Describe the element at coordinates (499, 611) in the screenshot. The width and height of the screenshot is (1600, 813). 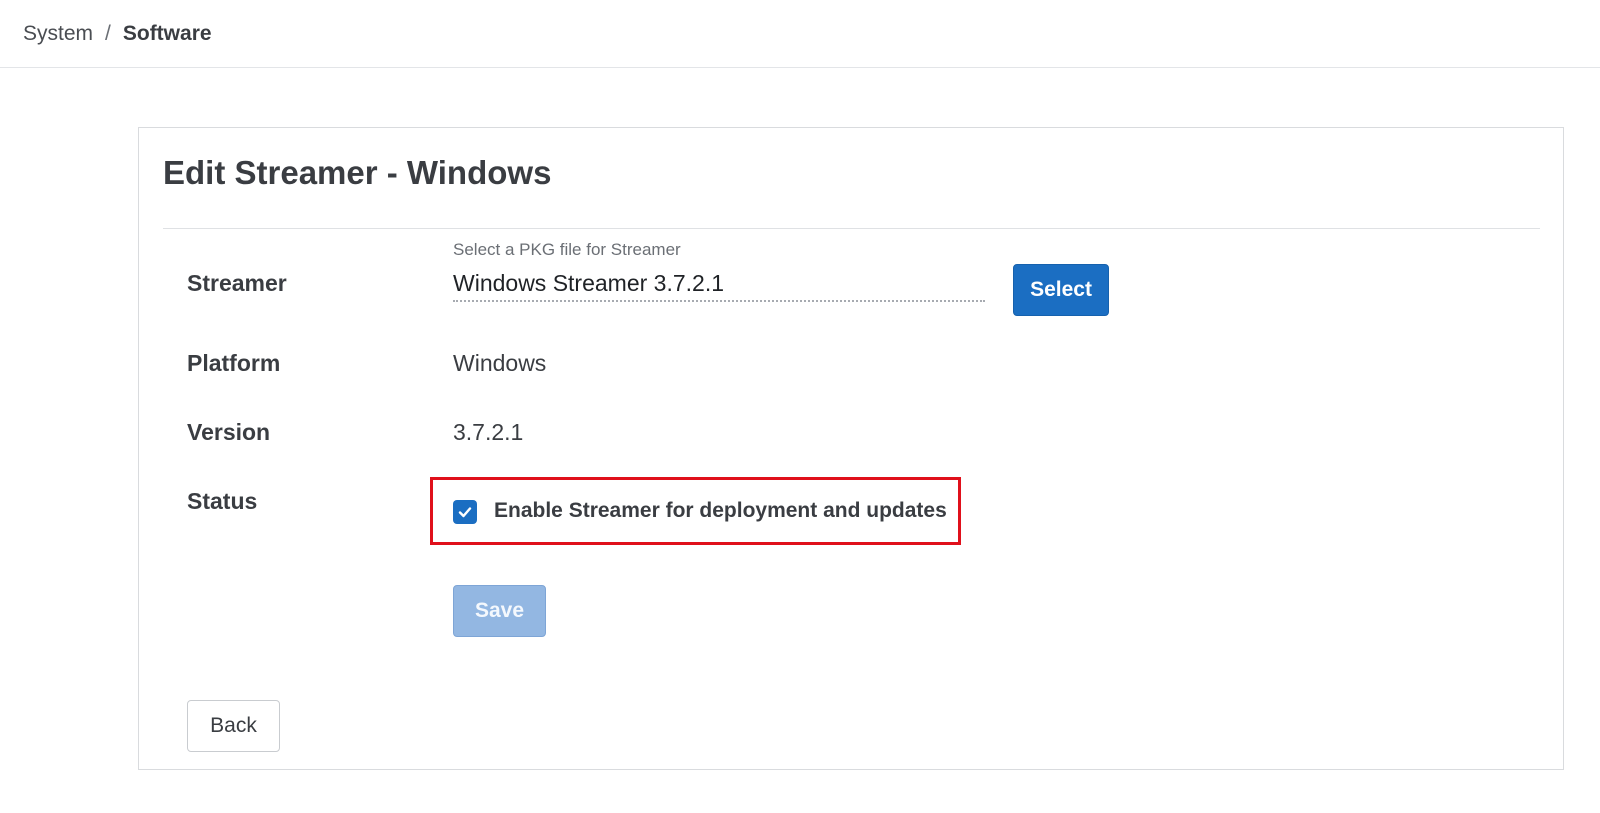
I see `save-button: Save` at that location.